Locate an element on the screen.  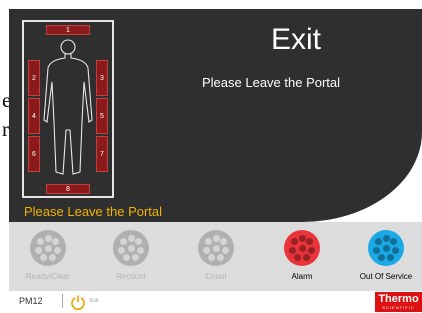
indicator-label: Recount is located at coordinates (131, 276).